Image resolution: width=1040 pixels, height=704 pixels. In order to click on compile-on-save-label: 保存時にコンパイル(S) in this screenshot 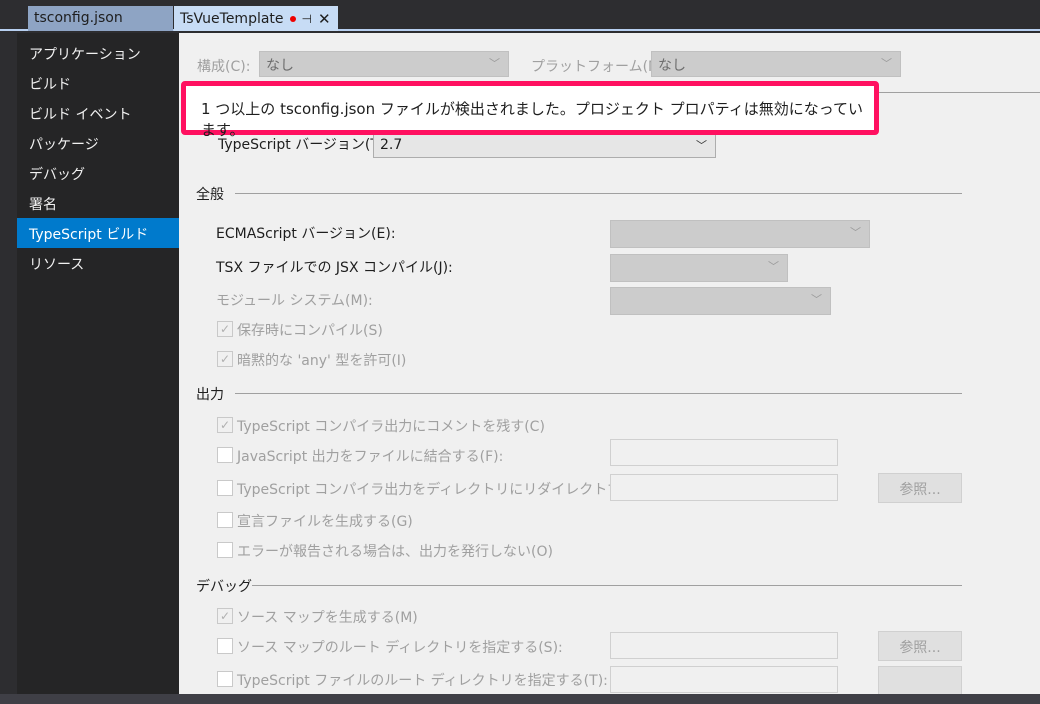, I will do `click(310, 331)`.